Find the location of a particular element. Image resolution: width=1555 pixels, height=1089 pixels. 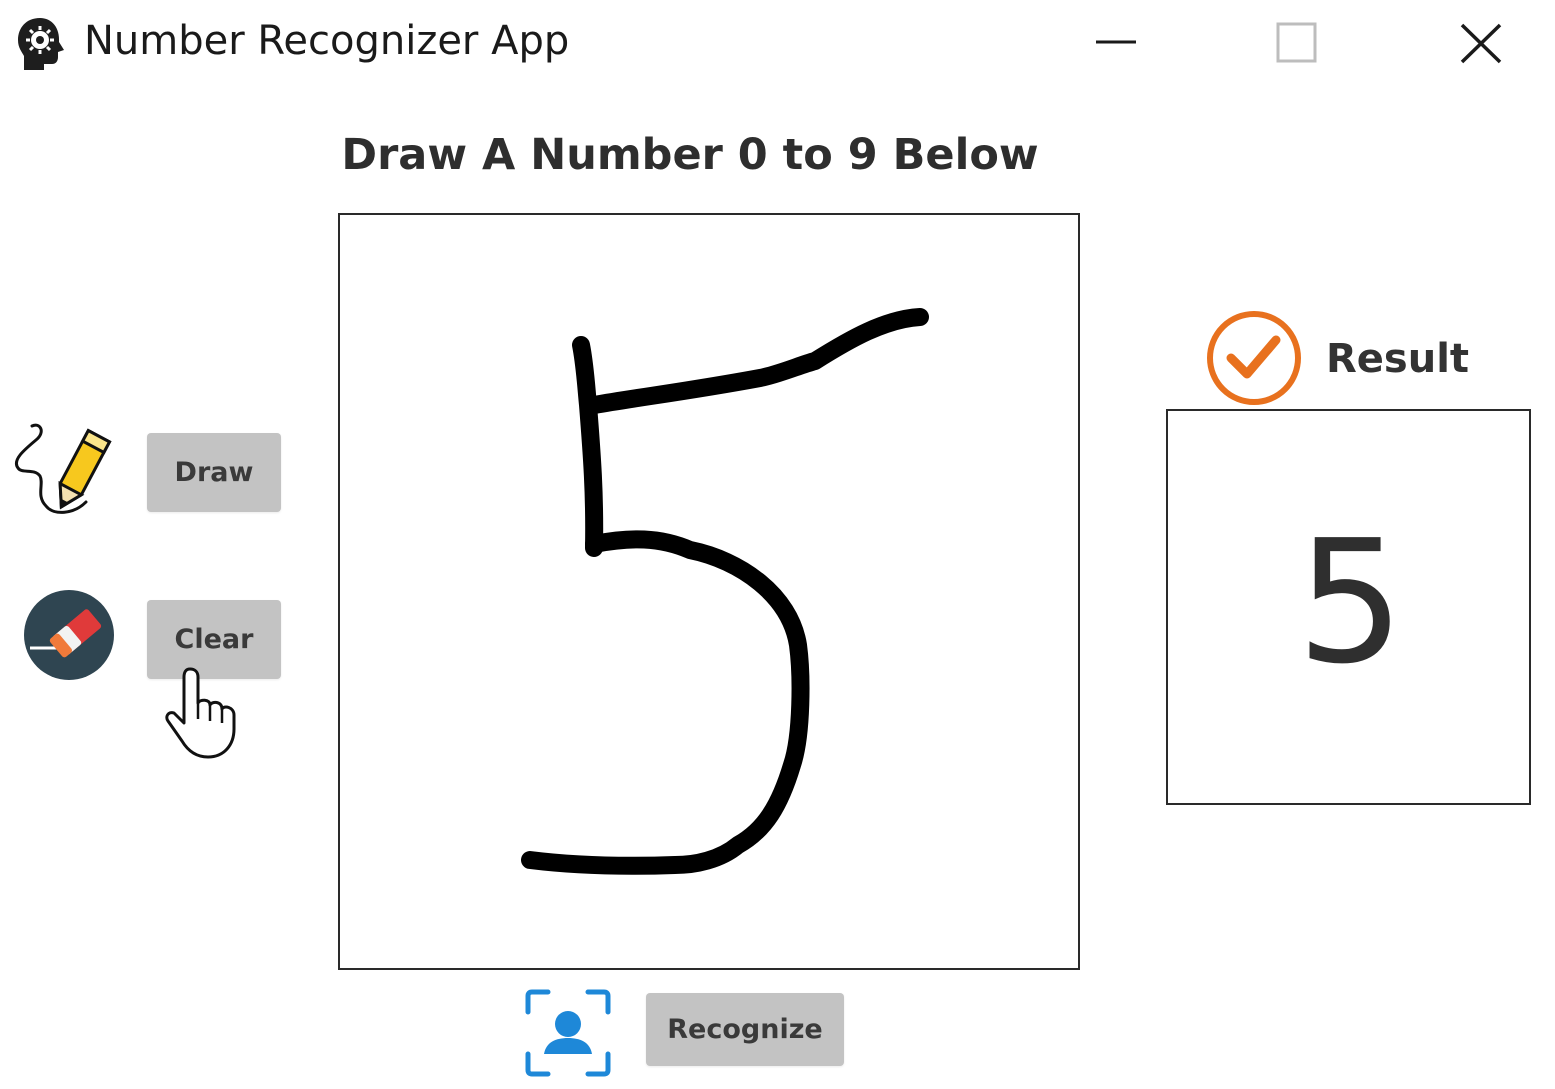

checkmark-circle-icon is located at coordinates (1254, 358).